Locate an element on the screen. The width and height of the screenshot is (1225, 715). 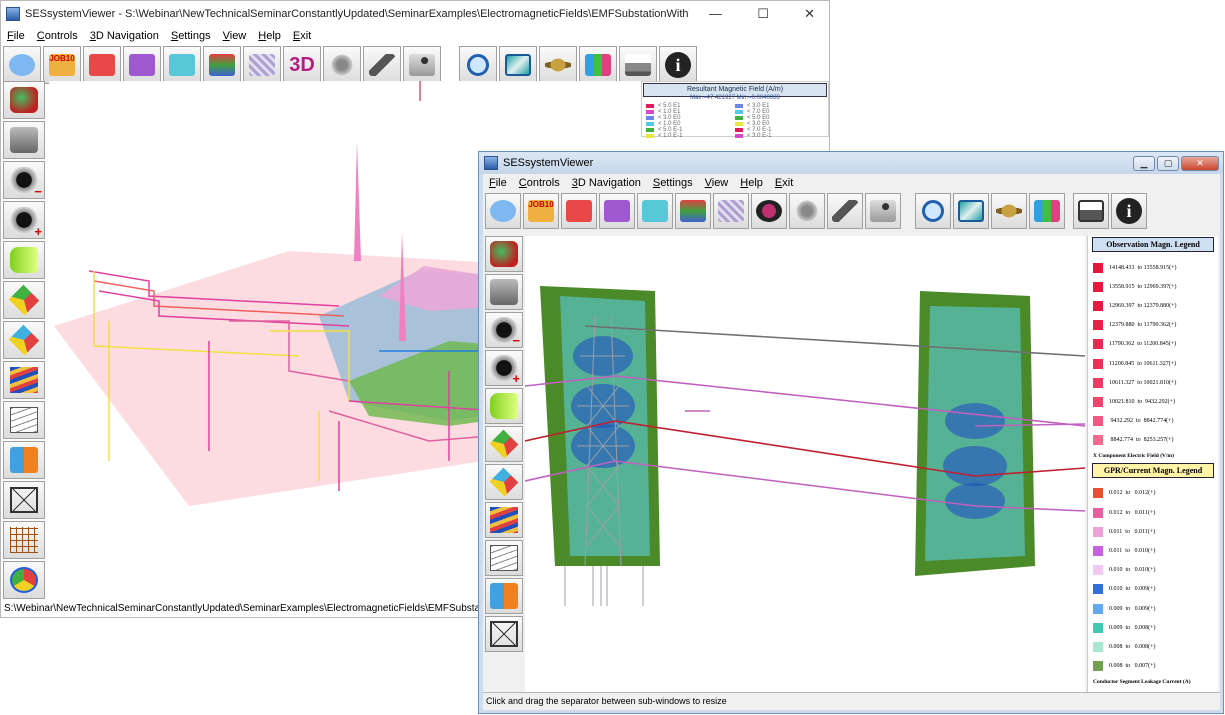
legend-row: 14148.433 to 13558.915(+) is located at coordinates (1153, 267).